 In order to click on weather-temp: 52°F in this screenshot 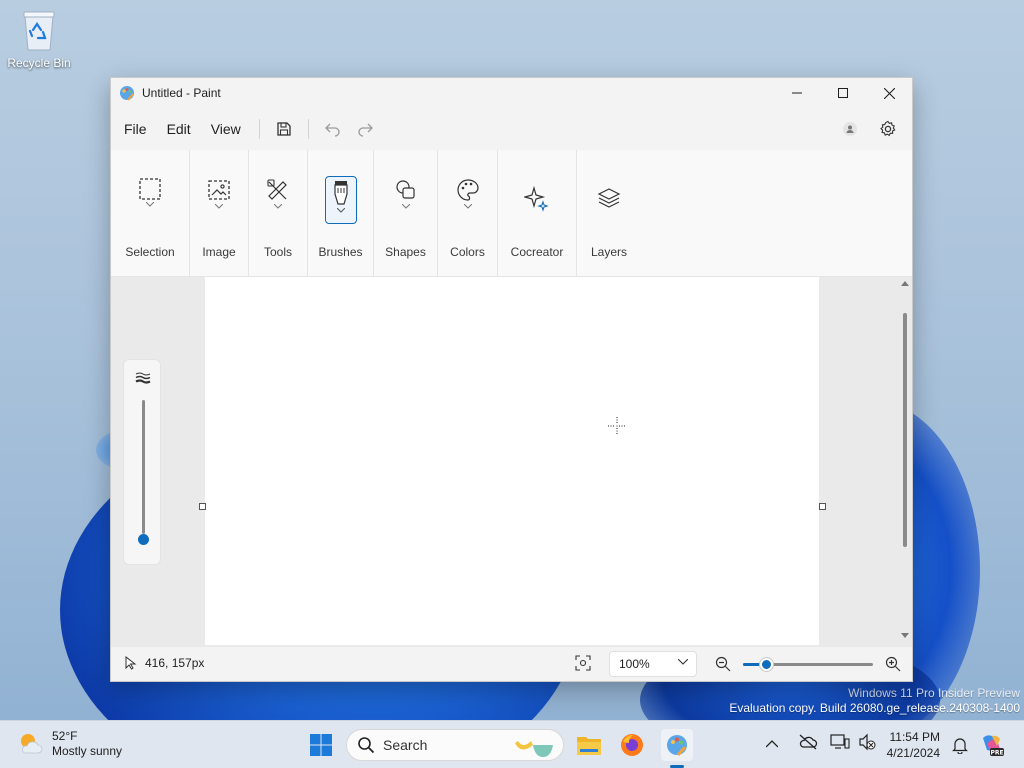, I will do `click(65, 736)`.